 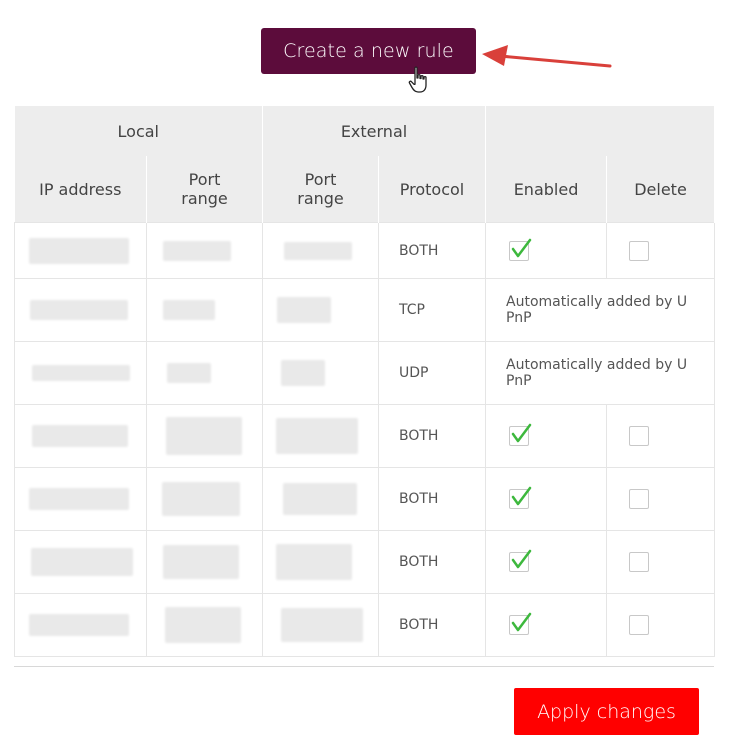 I want to click on create-rule-button: Create a new rule, so click(x=368, y=51).